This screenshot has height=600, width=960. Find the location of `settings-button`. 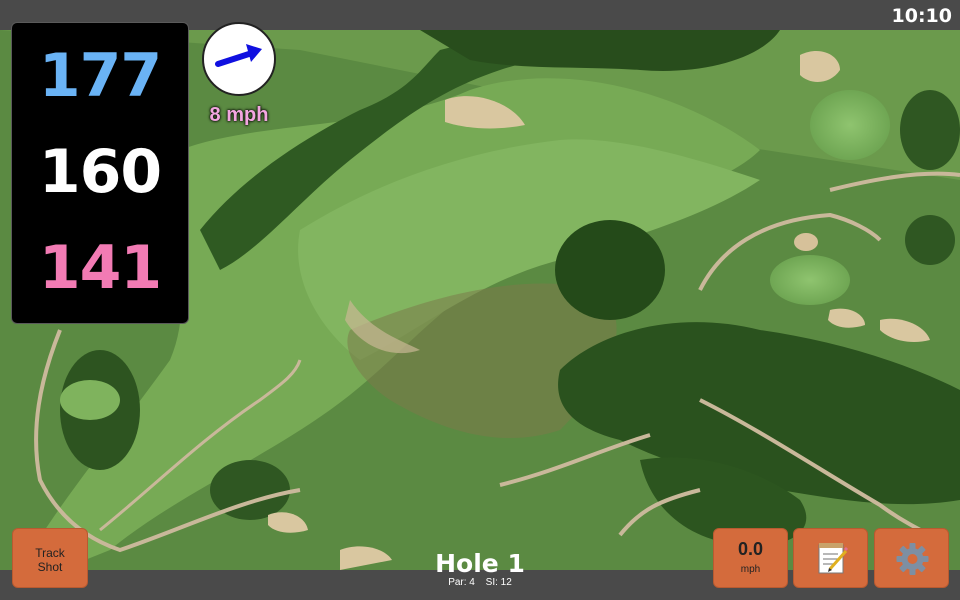

settings-button is located at coordinates (911, 558).